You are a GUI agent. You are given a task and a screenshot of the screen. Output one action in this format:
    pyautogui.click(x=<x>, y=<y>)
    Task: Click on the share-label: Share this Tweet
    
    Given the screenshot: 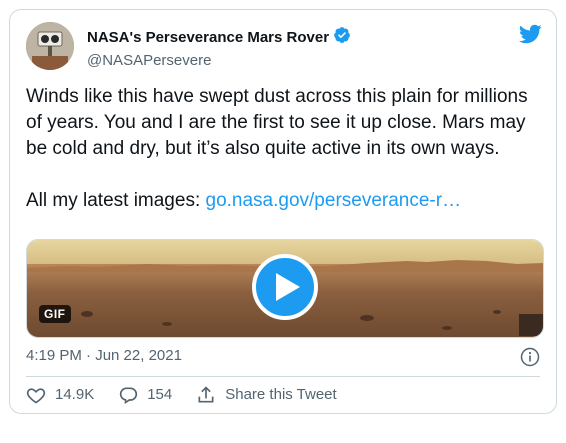 What is the action you would take?
    pyautogui.click(x=280, y=395)
    